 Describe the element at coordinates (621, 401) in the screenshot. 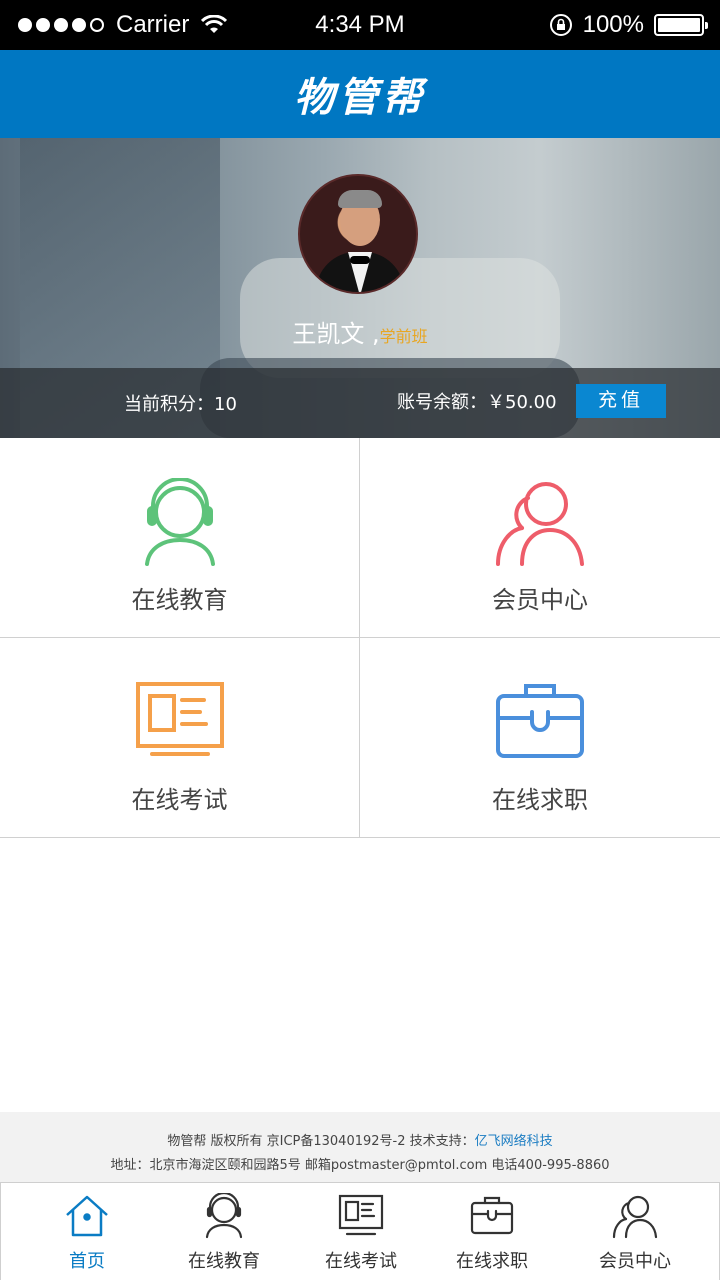

I see `recharge-button: 充值` at that location.